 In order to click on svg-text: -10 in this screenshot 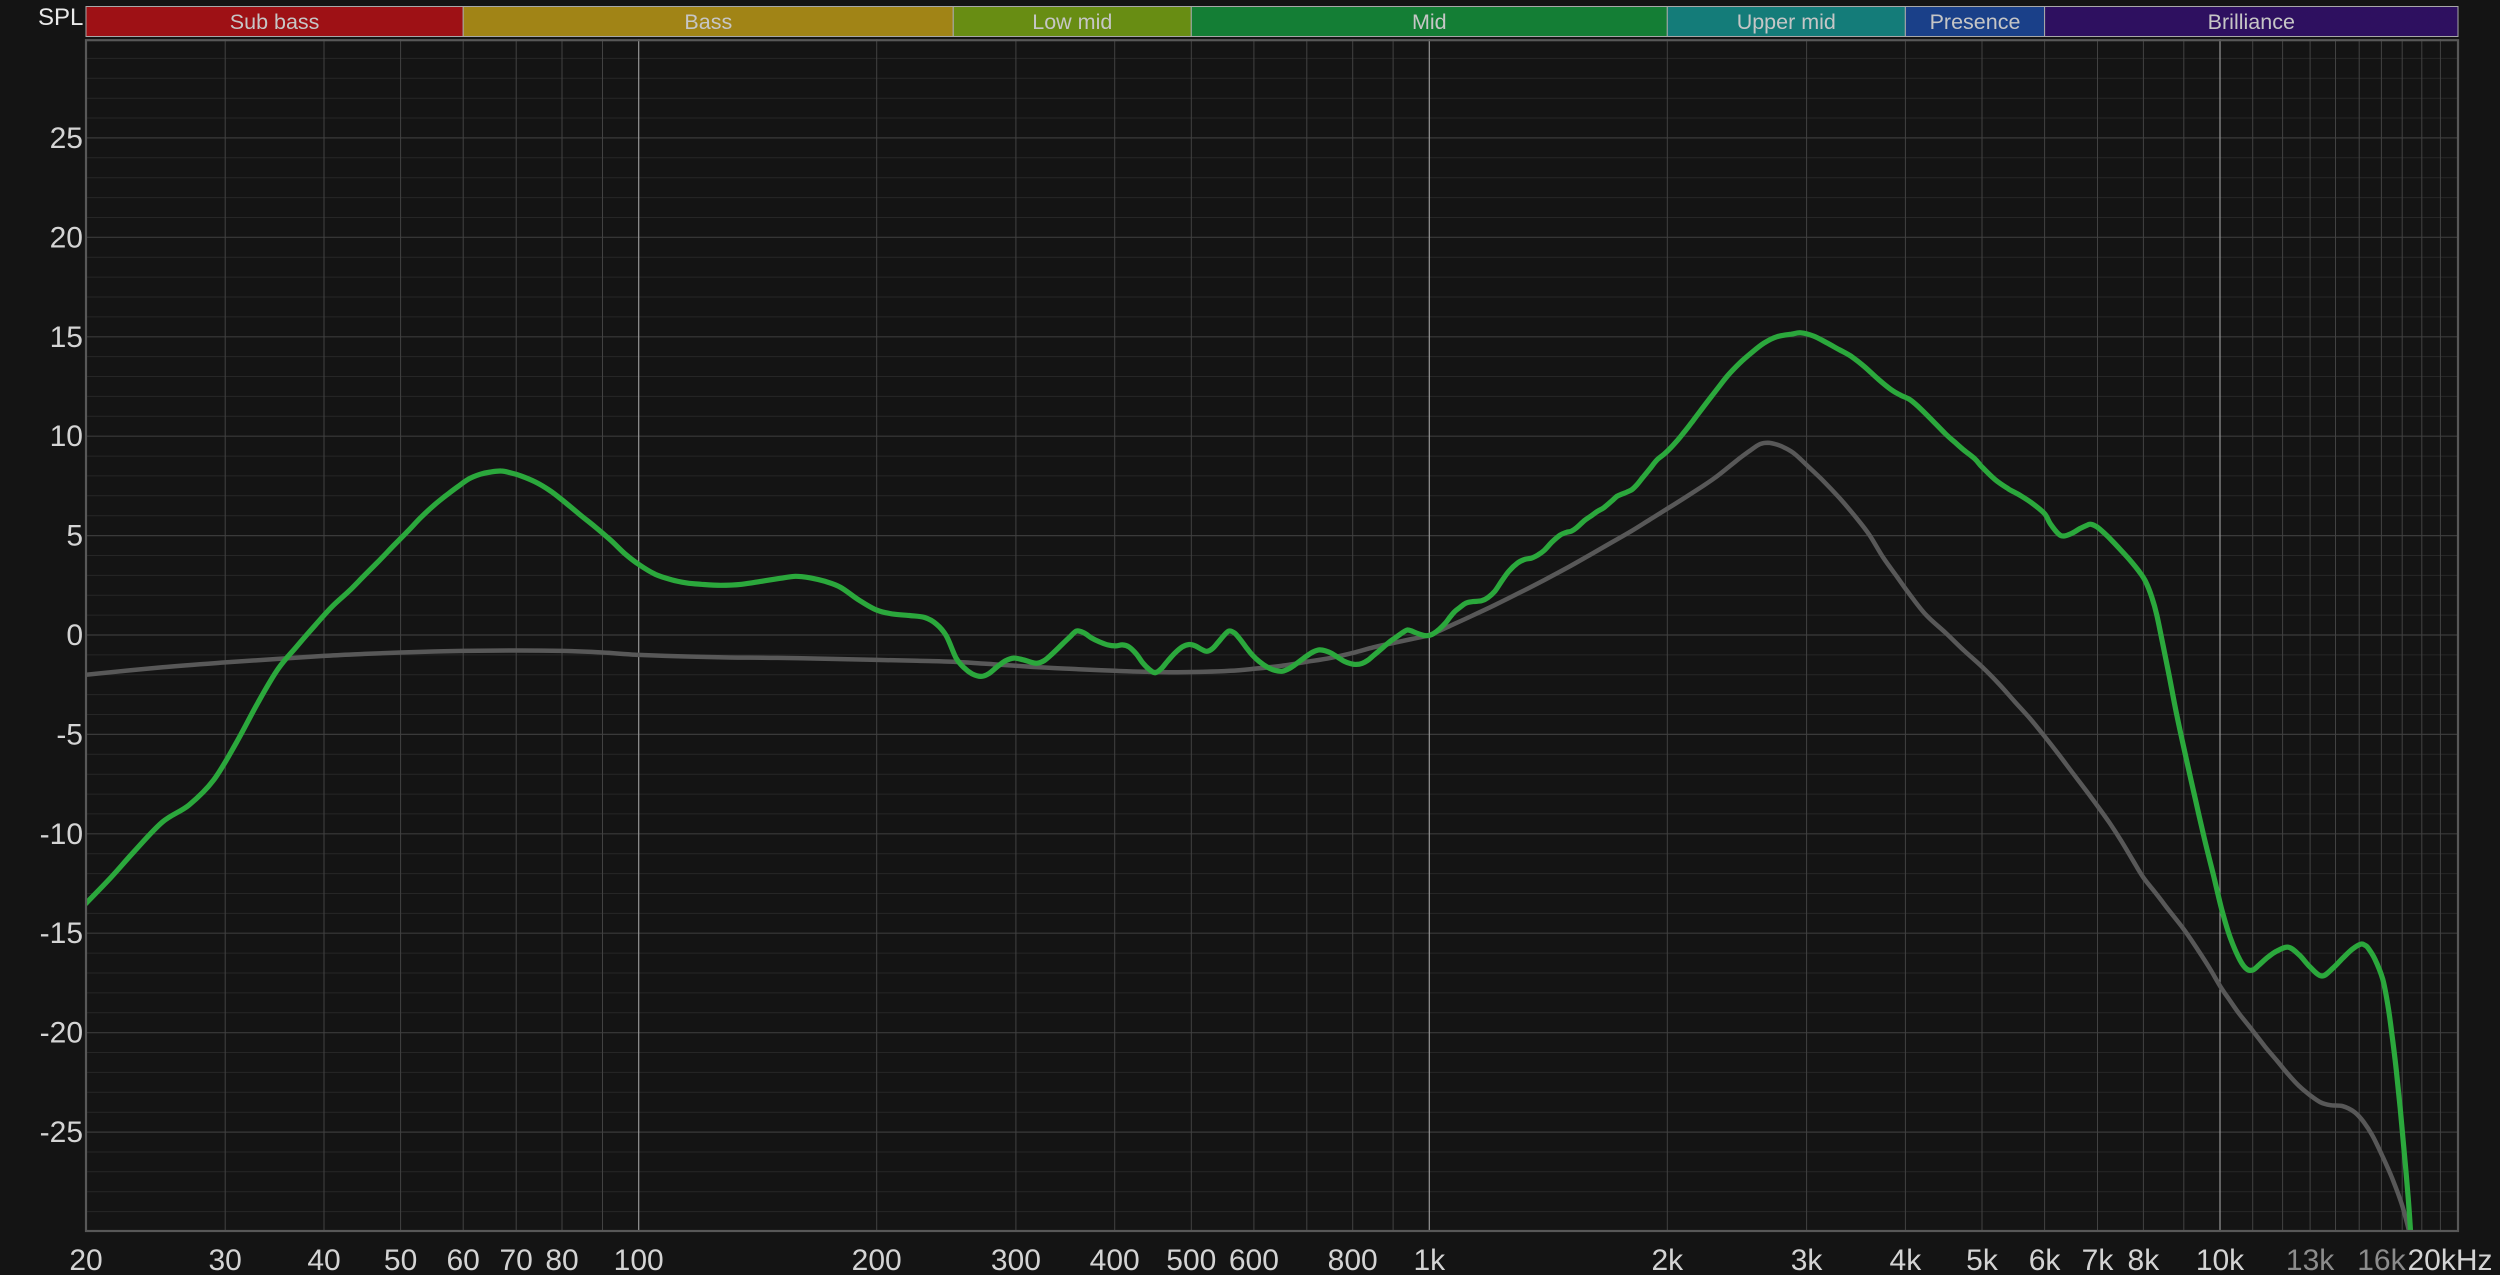, I will do `click(61, 834)`.